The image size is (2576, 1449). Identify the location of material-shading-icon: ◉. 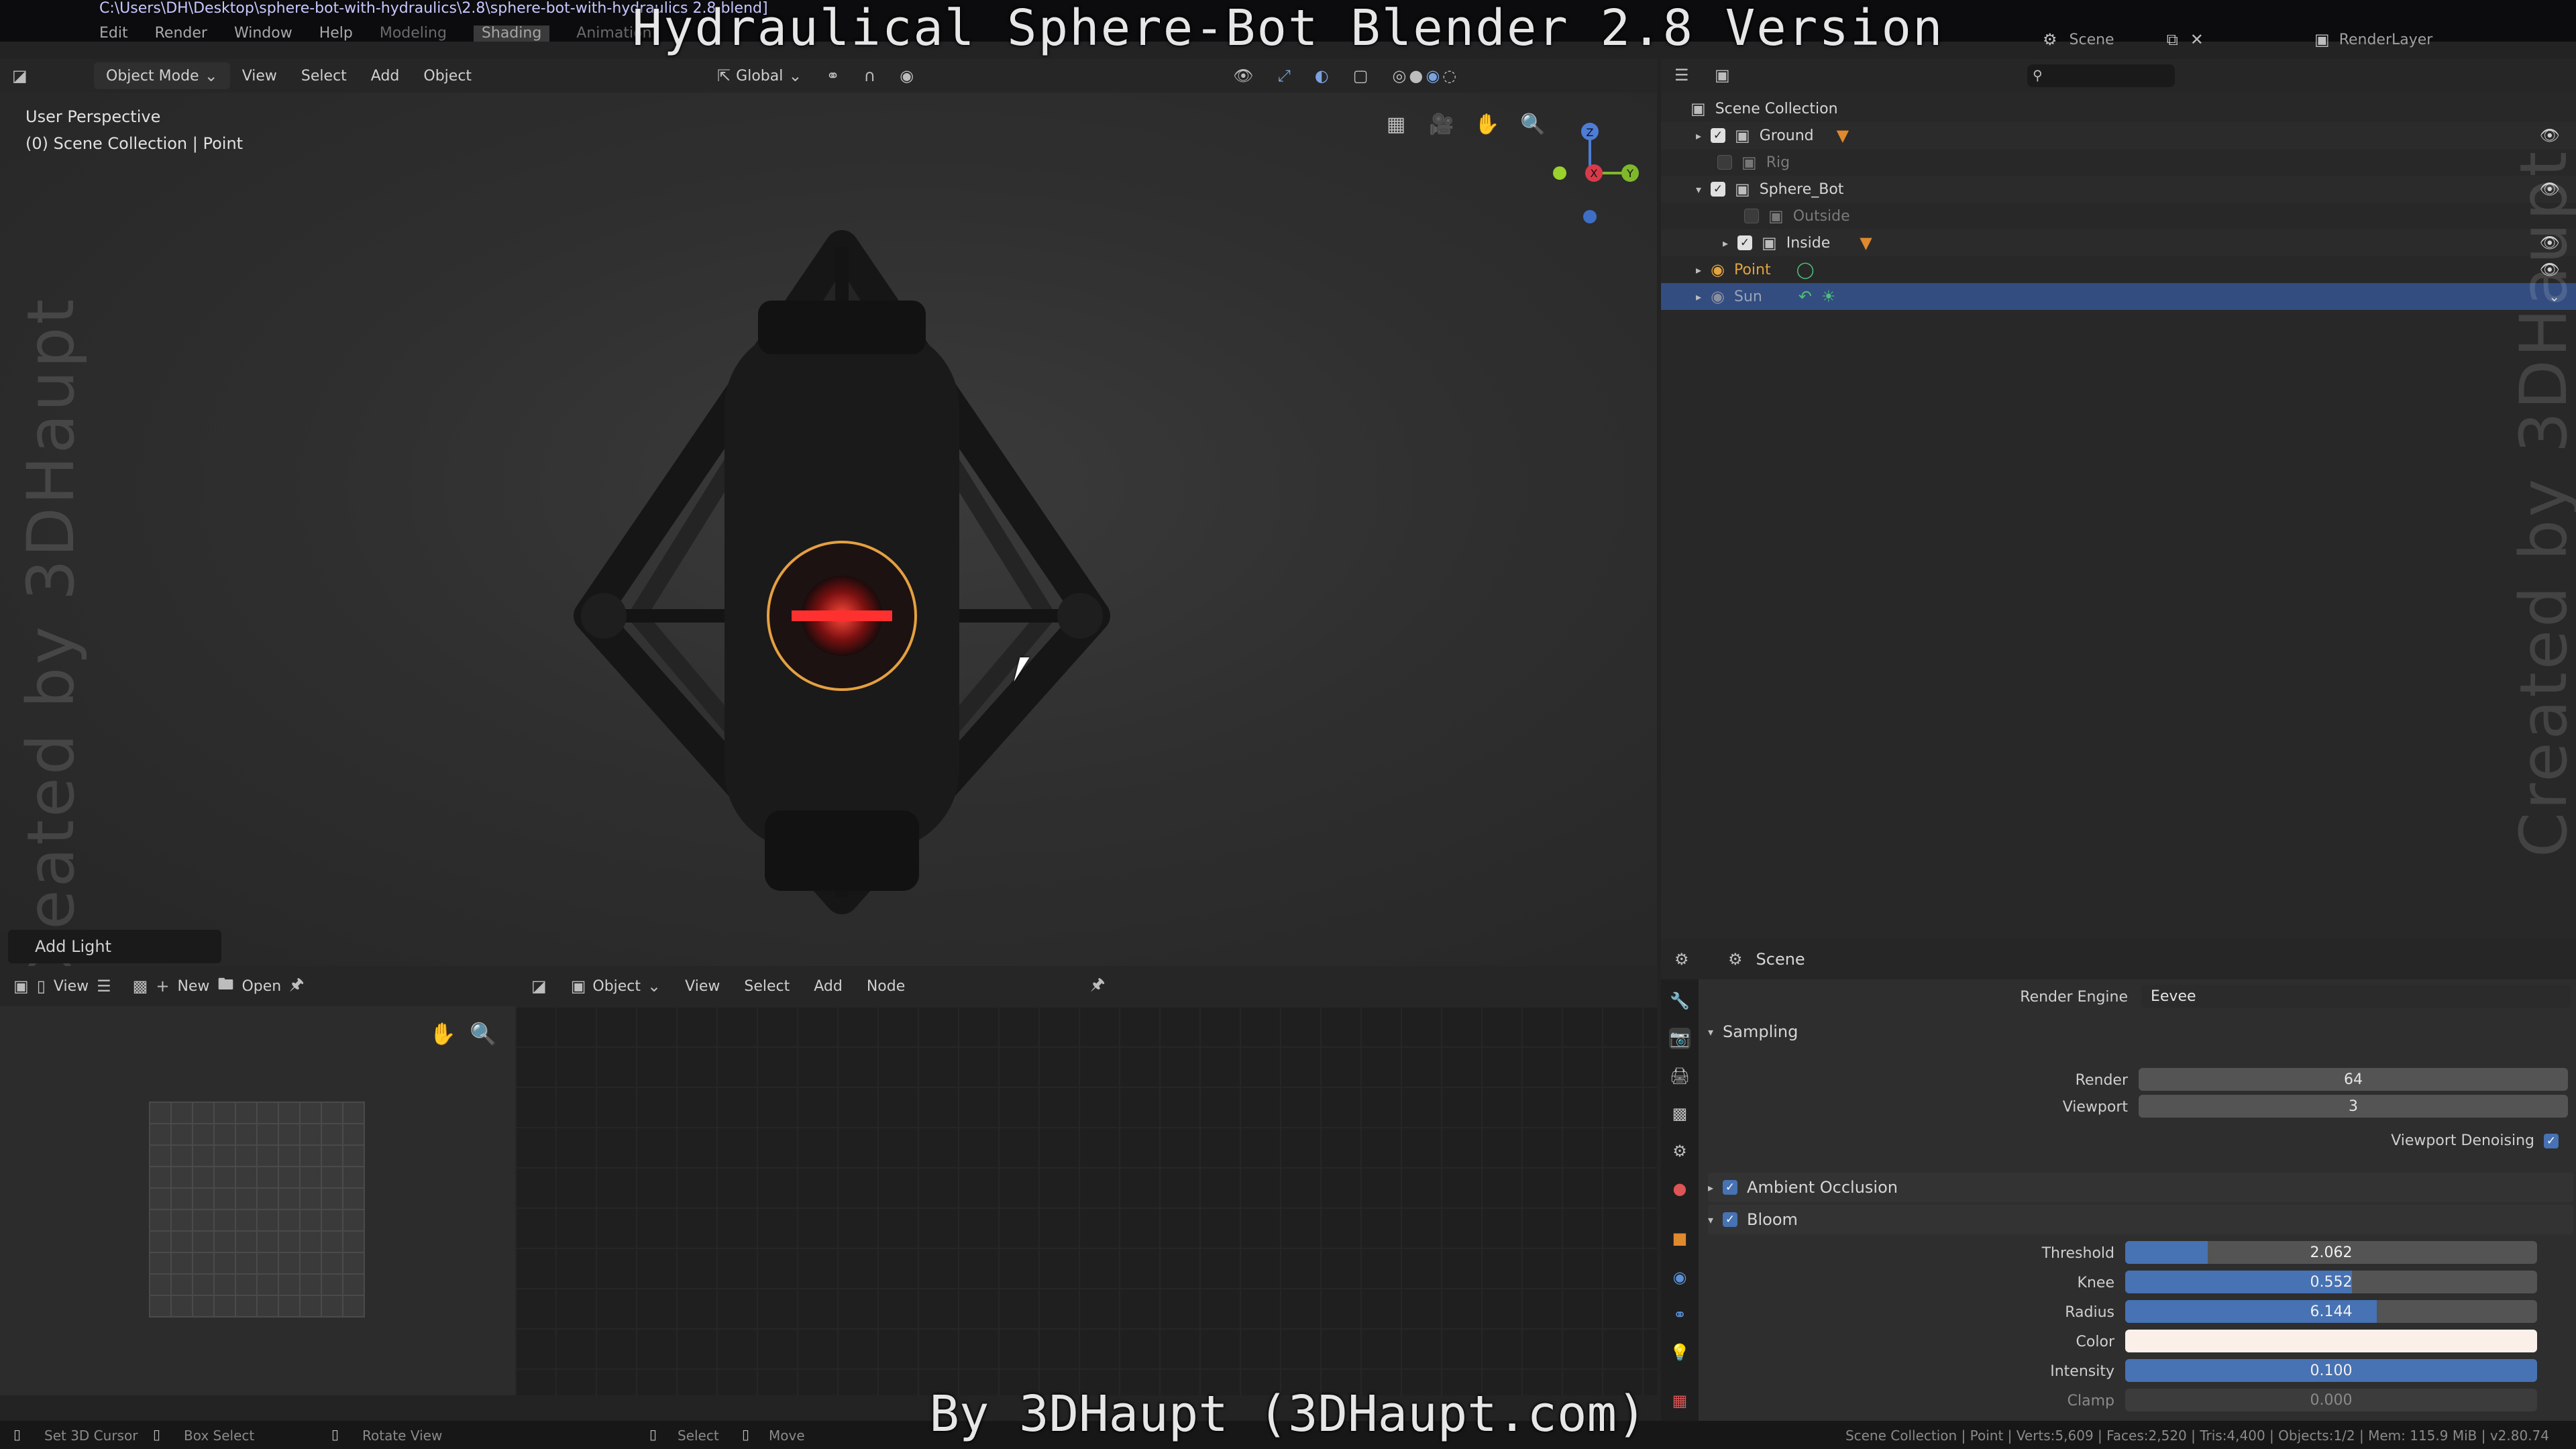
(1433, 75).